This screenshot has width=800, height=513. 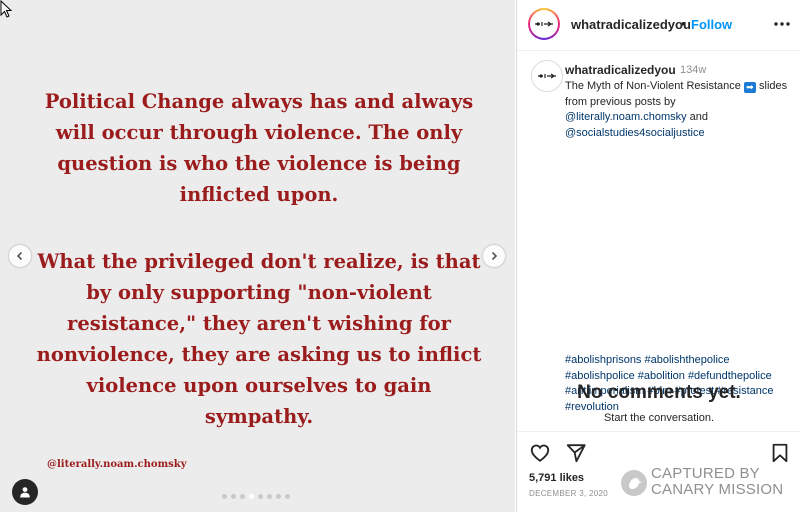 I want to click on hashtag-link: #abolishprisons, so click(x=603, y=360).